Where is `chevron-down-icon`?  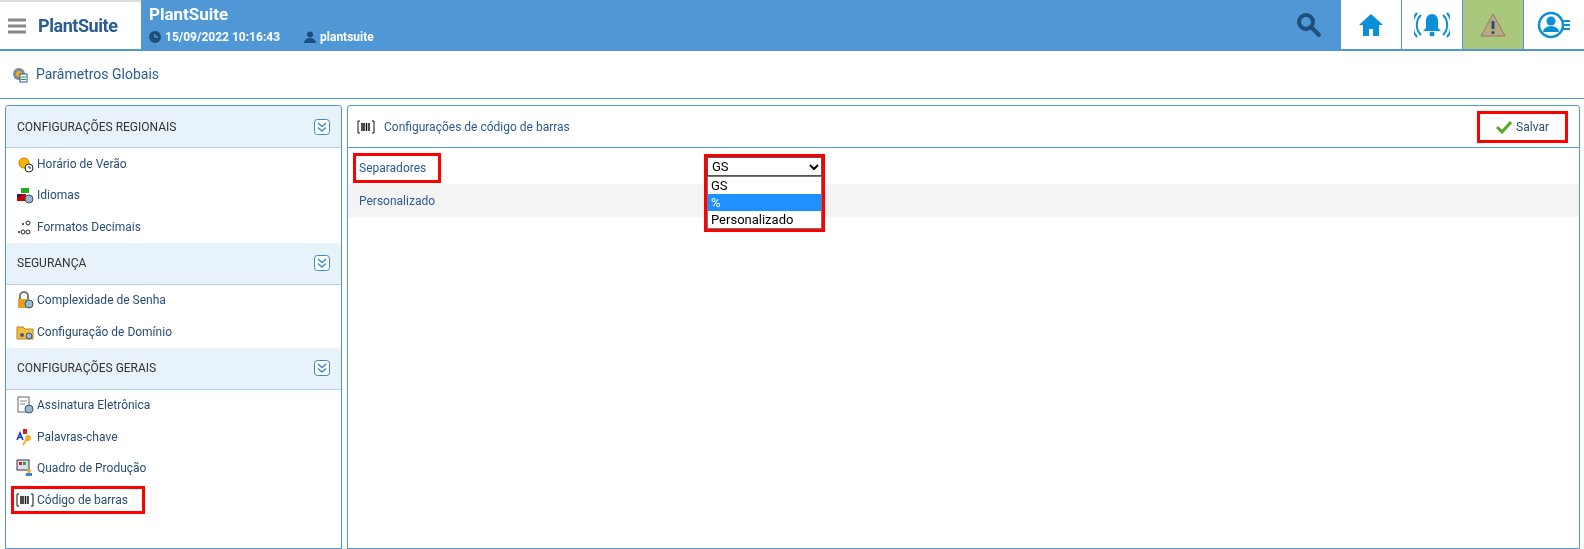
chevron-down-icon is located at coordinates (814, 166).